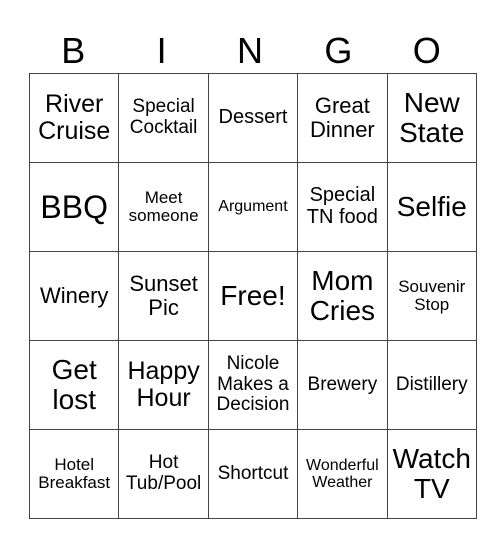 Image resolution: width=500 pixels, height=544 pixels. I want to click on header-letter-n: N, so click(249, 50).